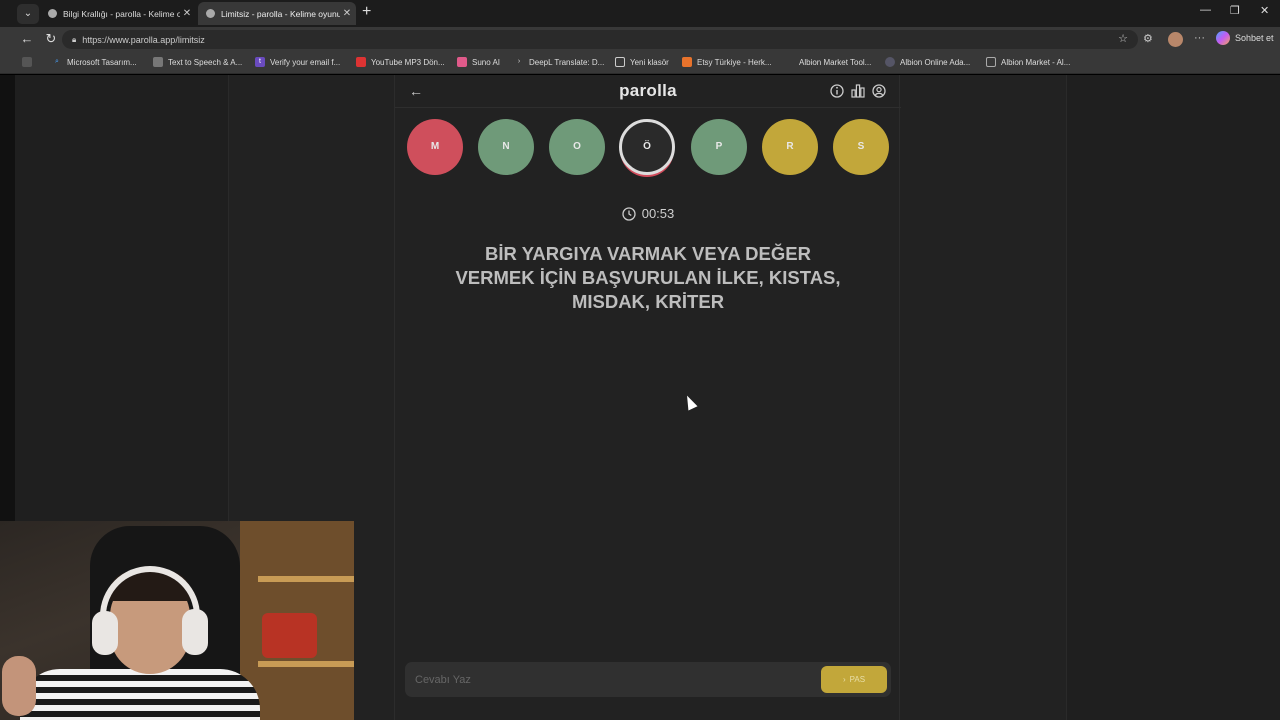 Image resolution: width=1280 pixels, height=720 pixels. What do you see at coordinates (577, 147) in the screenshot?
I see `letter-bubble: O` at bounding box center [577, 147].